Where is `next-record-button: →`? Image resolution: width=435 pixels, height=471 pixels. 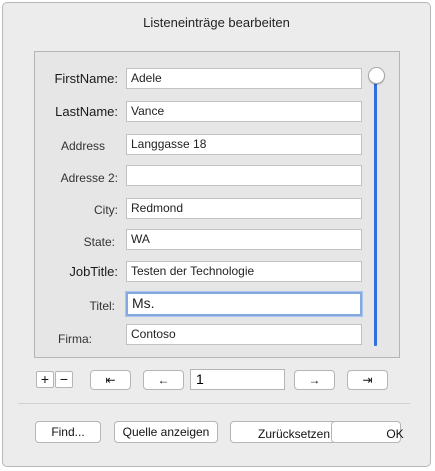
next-record-button: → is located at coordinates (314, 380).